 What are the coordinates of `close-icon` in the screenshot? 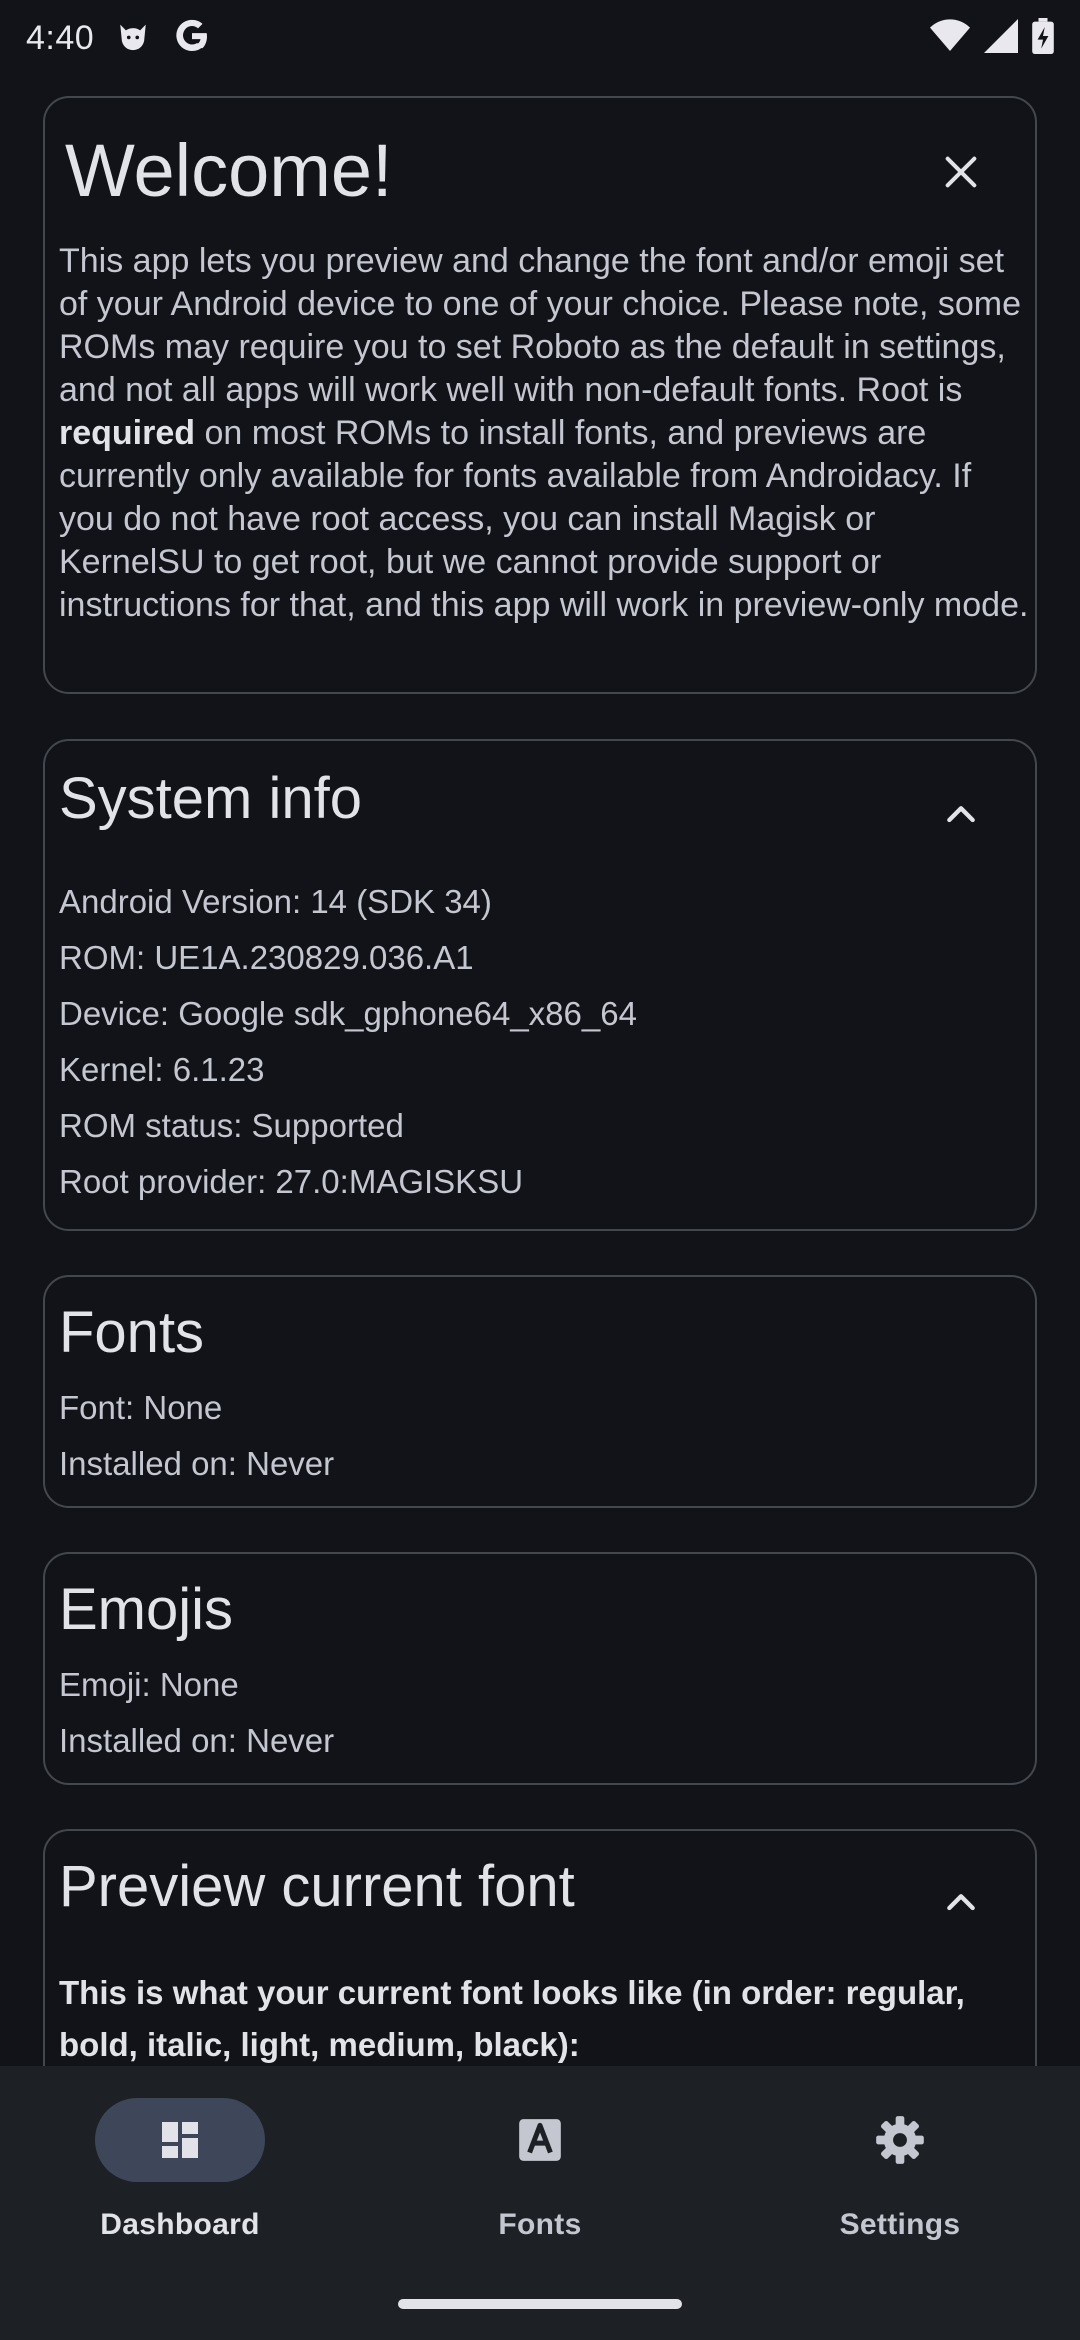 It's located at (961, 172).